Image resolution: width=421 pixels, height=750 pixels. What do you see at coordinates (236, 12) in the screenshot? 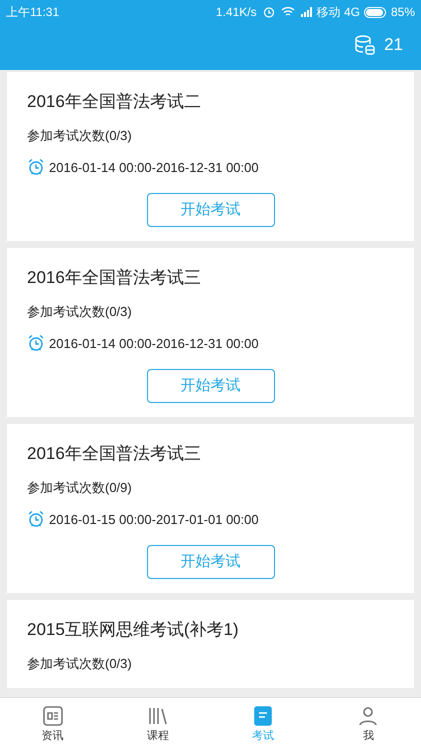
I see `network-speed: 1.41K/s` at bounding box center [236, 12].